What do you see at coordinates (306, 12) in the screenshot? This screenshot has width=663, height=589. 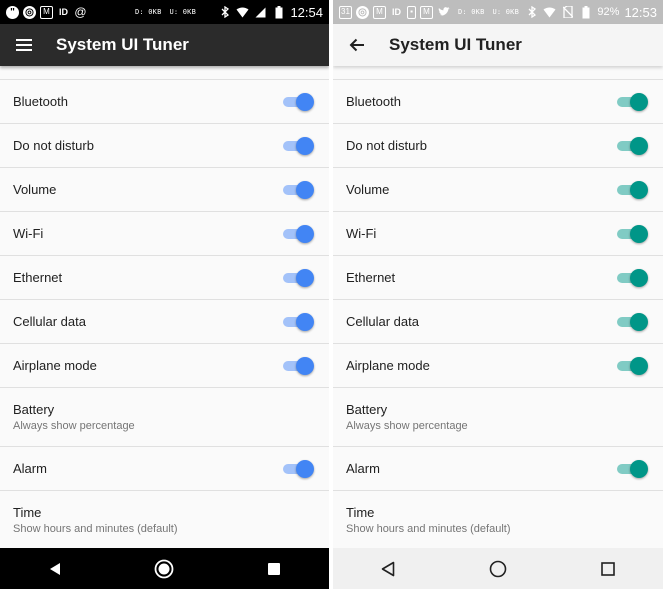 I see `status-time: 12:54` at bounding box center [306, 12].